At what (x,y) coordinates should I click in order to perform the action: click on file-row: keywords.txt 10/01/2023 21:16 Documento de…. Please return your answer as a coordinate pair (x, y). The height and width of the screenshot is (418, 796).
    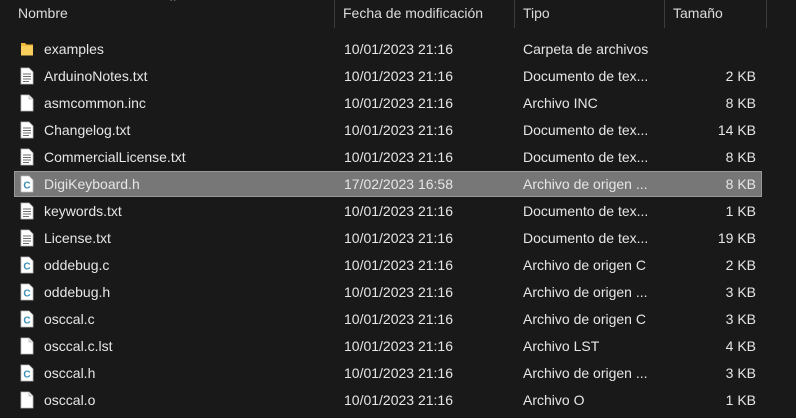
    Looking at the image, I should click on (398, 211).